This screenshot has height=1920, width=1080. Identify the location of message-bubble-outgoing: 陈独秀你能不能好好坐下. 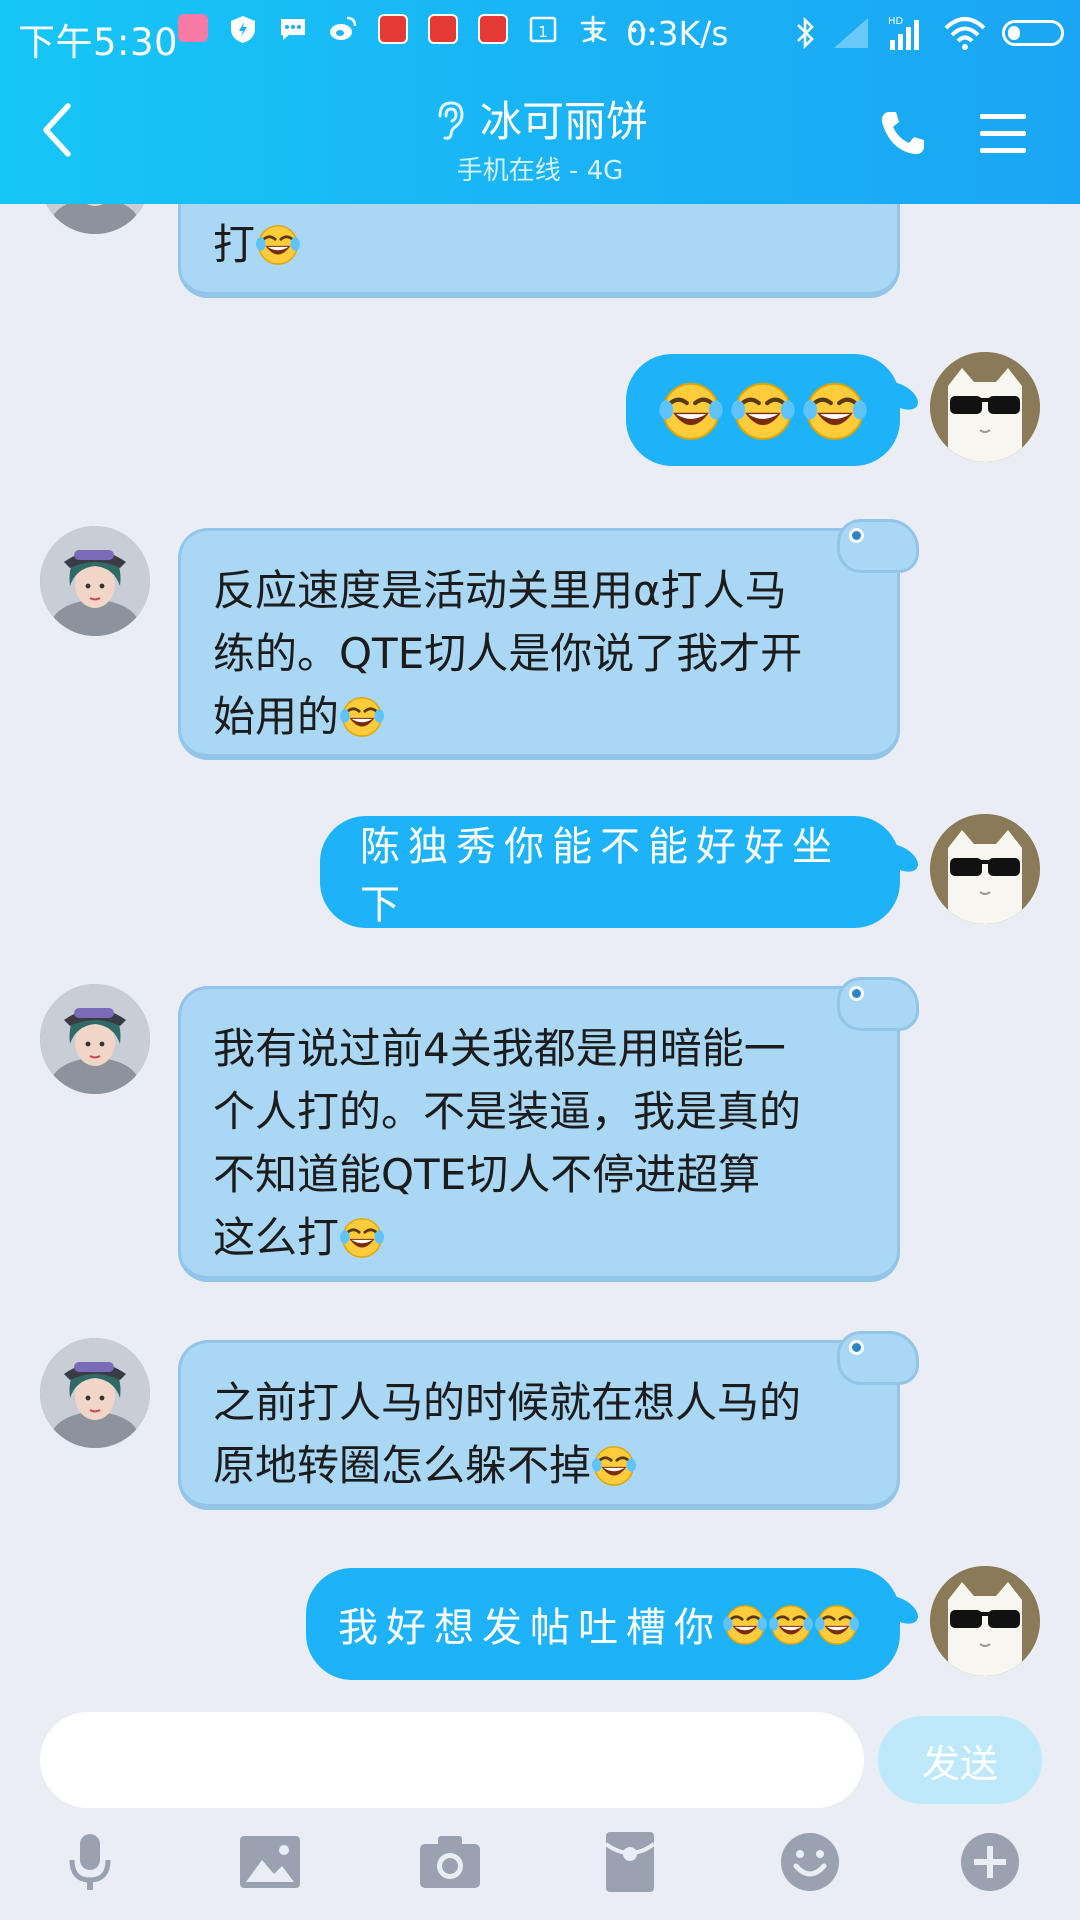
(619, 872).